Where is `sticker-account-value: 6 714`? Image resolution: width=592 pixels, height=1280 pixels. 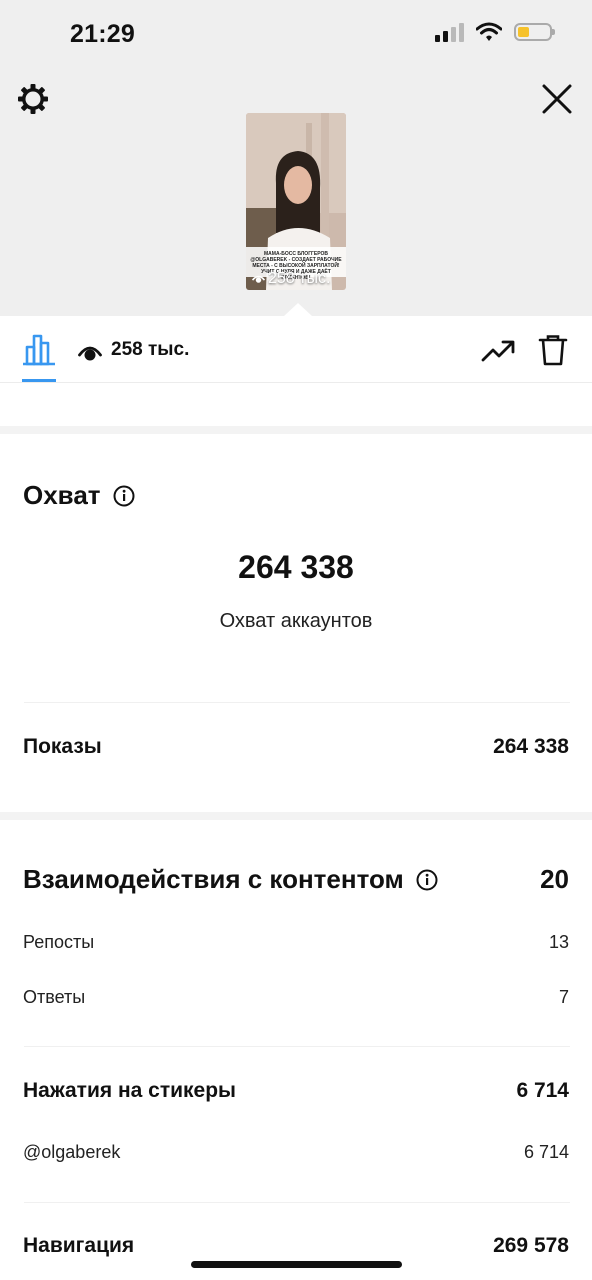
sticker-account-value: 6 714 is located at coordinates (546, 1152).